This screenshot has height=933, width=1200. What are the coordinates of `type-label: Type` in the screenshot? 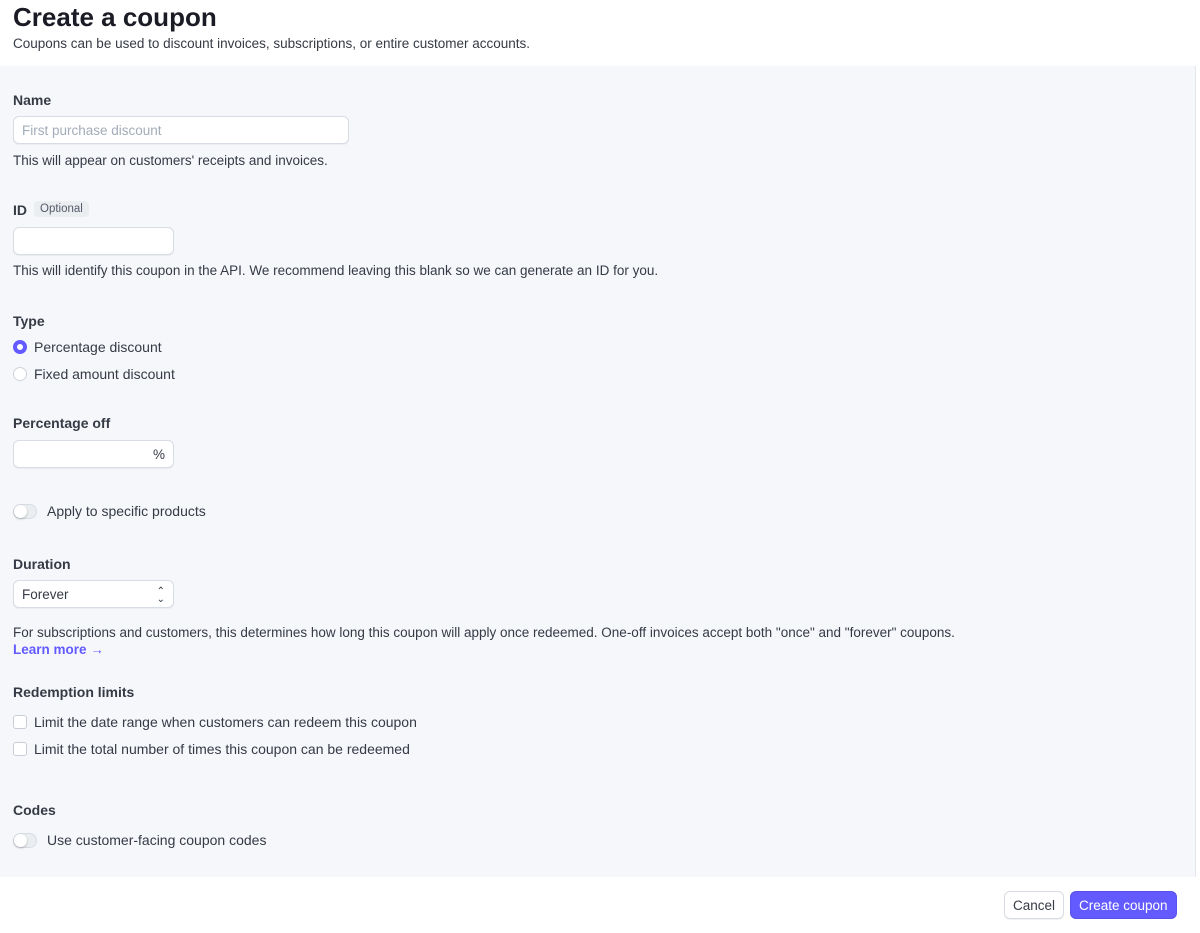 It's located at (29, 321).